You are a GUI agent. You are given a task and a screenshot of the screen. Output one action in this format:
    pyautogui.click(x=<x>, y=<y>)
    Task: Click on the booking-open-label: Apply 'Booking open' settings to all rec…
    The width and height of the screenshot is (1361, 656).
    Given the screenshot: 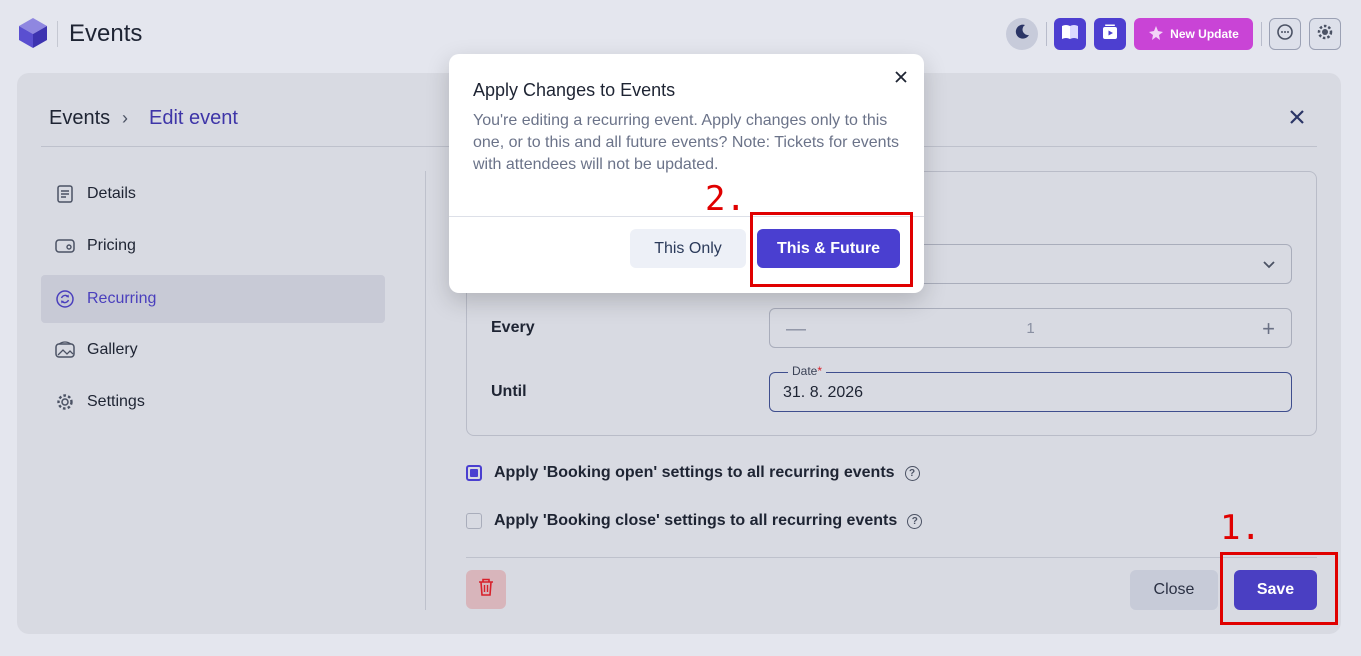 What is the action you would take?
    pyautogui.click(x=694, y=473)
    